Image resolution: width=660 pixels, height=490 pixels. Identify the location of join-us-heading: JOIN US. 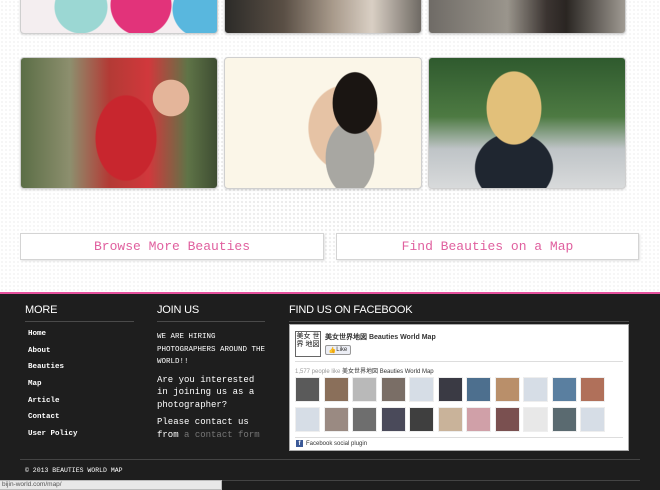
(211, 313).